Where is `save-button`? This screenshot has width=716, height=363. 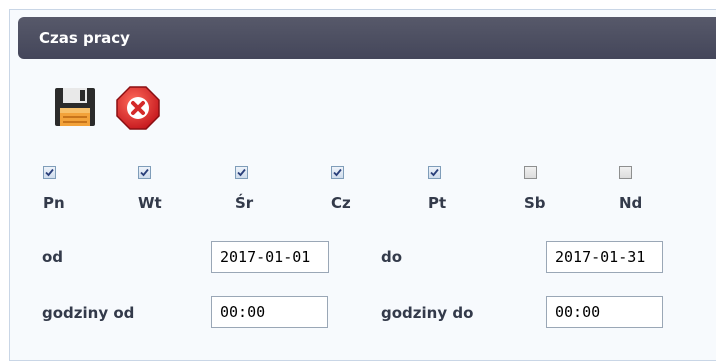 save-button is located at coordinates (75, 107).